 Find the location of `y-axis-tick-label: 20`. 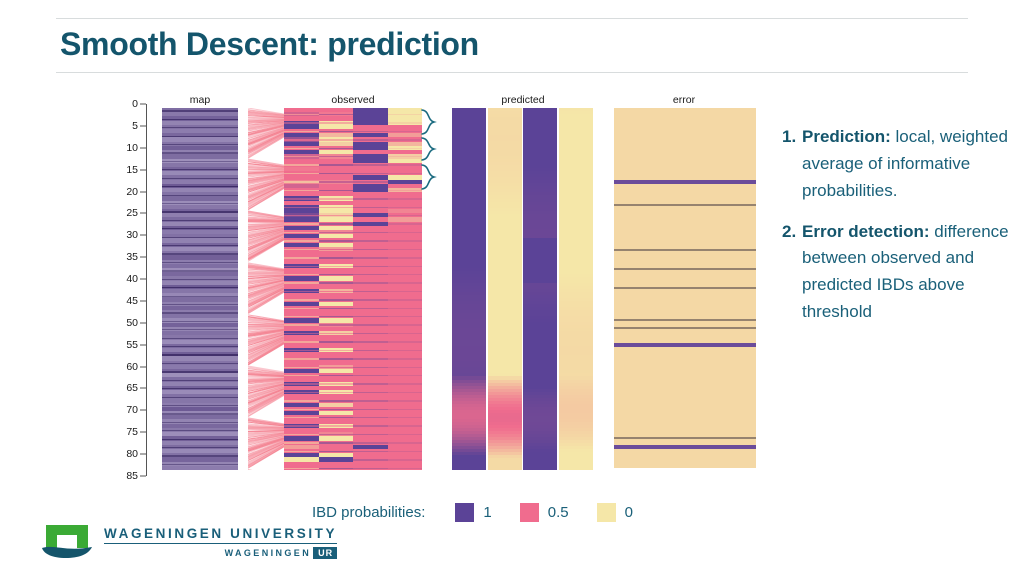

y-axis-tick-label: 20 is located at coordinates (132, 191).